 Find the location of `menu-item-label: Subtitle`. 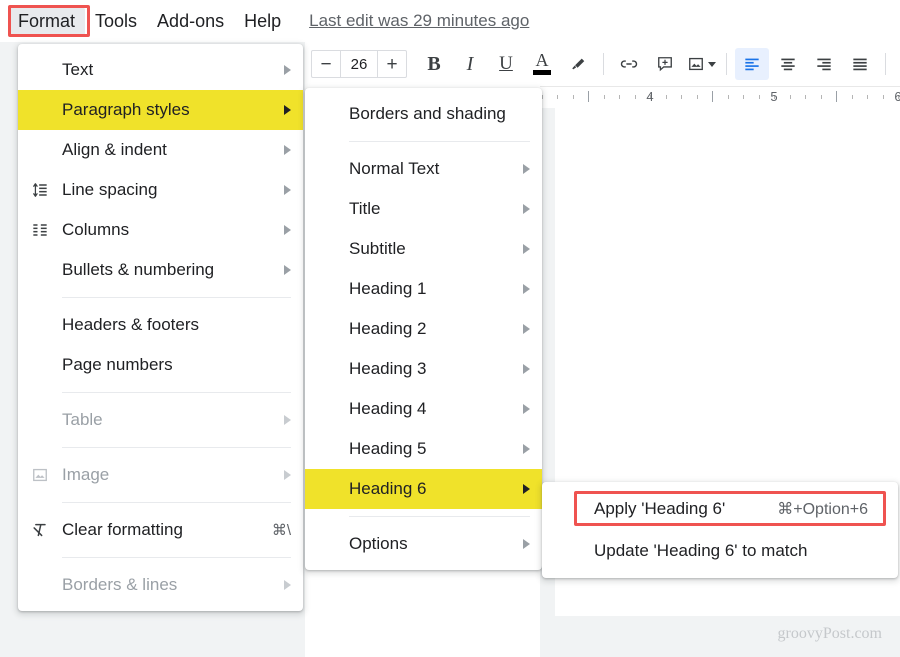

menu-item-label: Subtitle is located at coordinates (377, 248).